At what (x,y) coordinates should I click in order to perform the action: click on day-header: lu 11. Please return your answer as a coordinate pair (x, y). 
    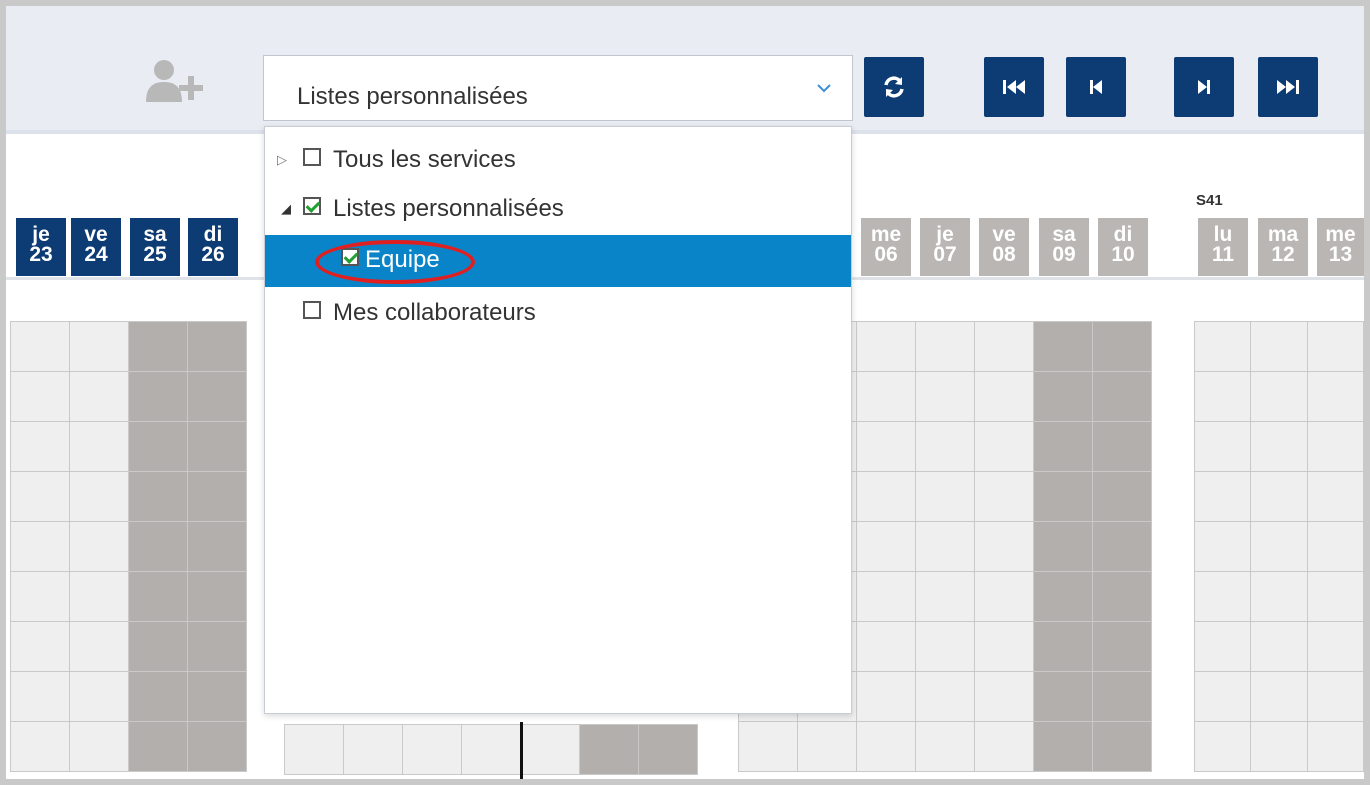
    Looking at the image, I should click on (1223, 247).